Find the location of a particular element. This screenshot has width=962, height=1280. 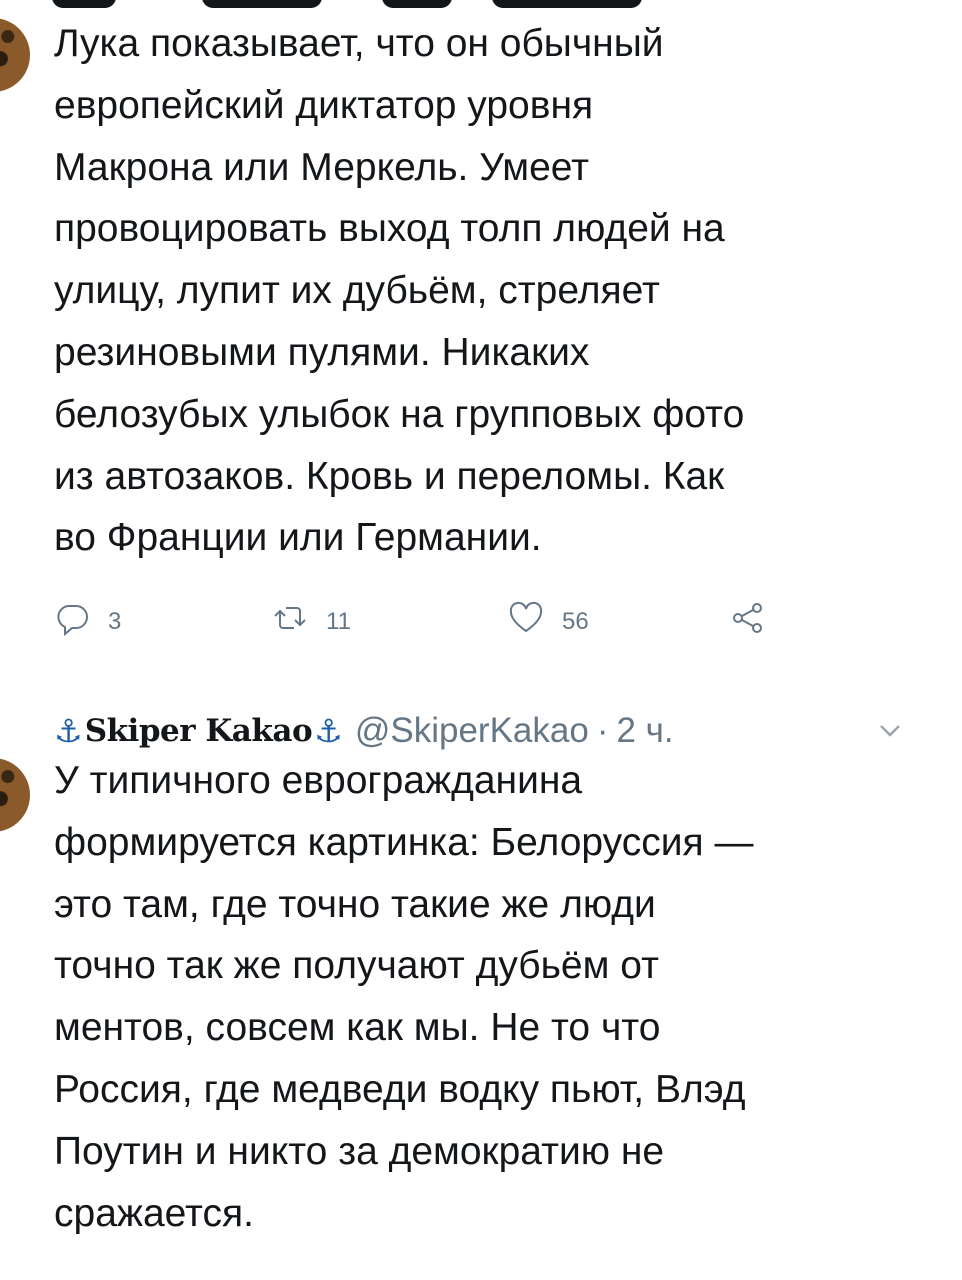

like-count: 56 is located at coordinates (575, 621).